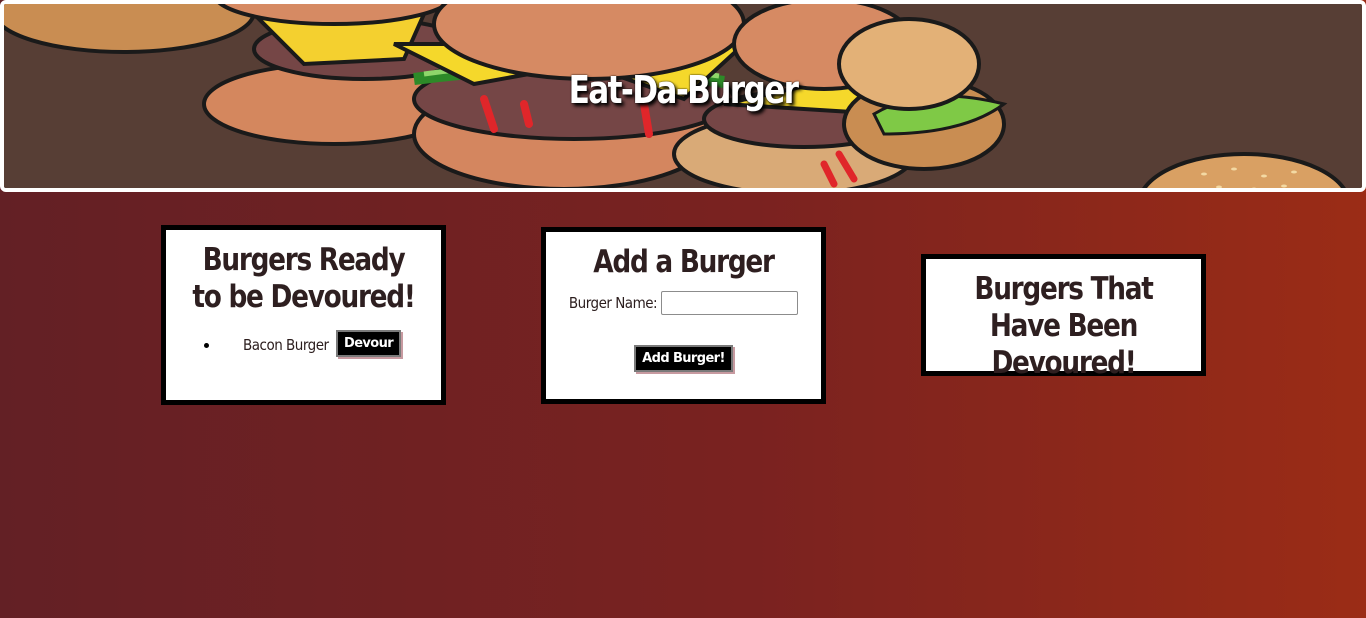 The image size is (1366, 618). I want to click on add-burger-card: Add a Burger Burger Name: Add Burger!, so click(683, 315).